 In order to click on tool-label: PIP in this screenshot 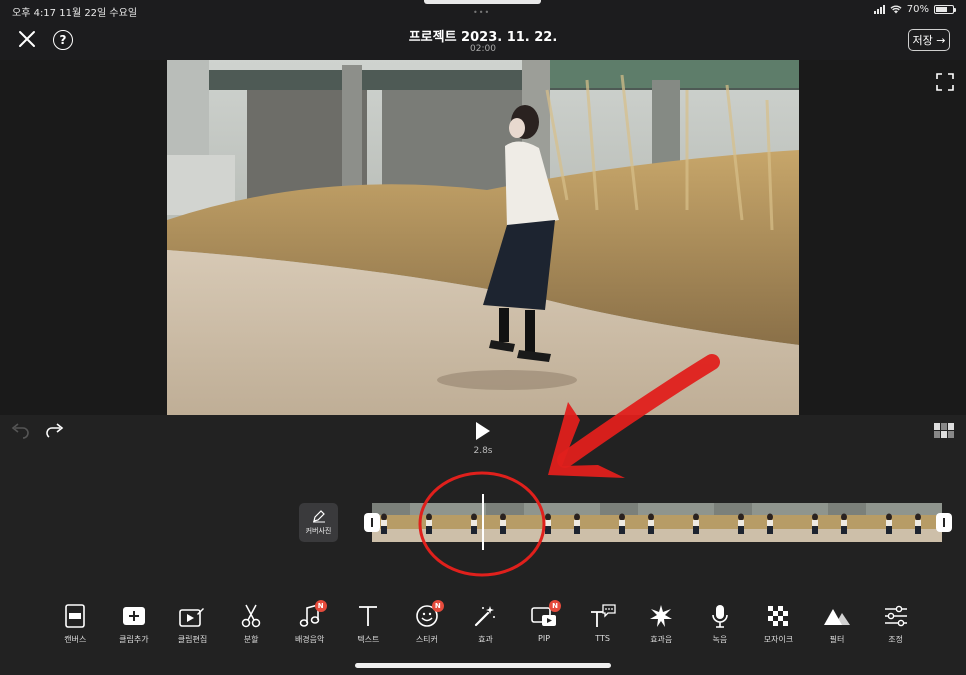, I will do `click(544, 638)`.